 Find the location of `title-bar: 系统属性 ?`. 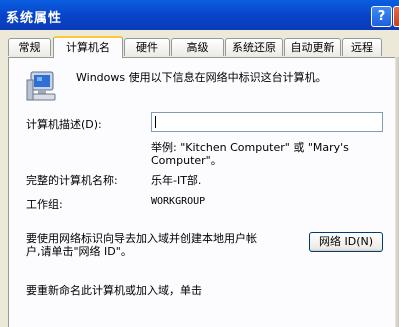

title-bar: 系统属性 ? is located at coordinates (199, 15).